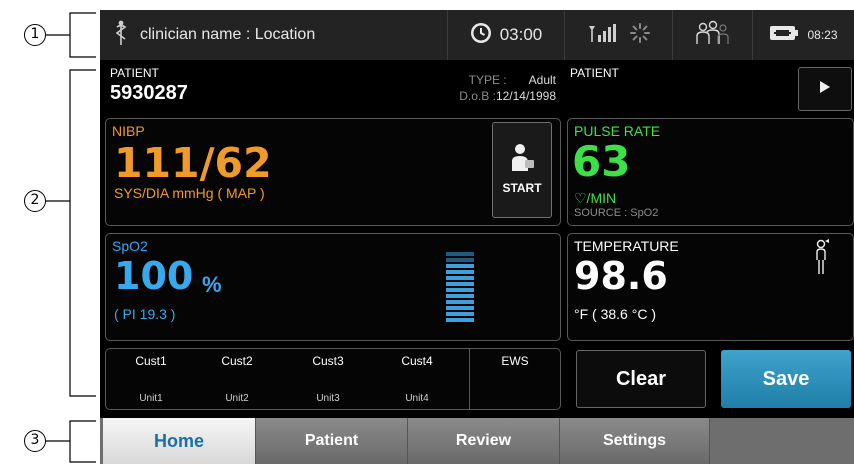  I want to click on nibp-panel: NIBP 111/62 SYS/DIA mmHg ( MAP ) START, so click(333, 172).